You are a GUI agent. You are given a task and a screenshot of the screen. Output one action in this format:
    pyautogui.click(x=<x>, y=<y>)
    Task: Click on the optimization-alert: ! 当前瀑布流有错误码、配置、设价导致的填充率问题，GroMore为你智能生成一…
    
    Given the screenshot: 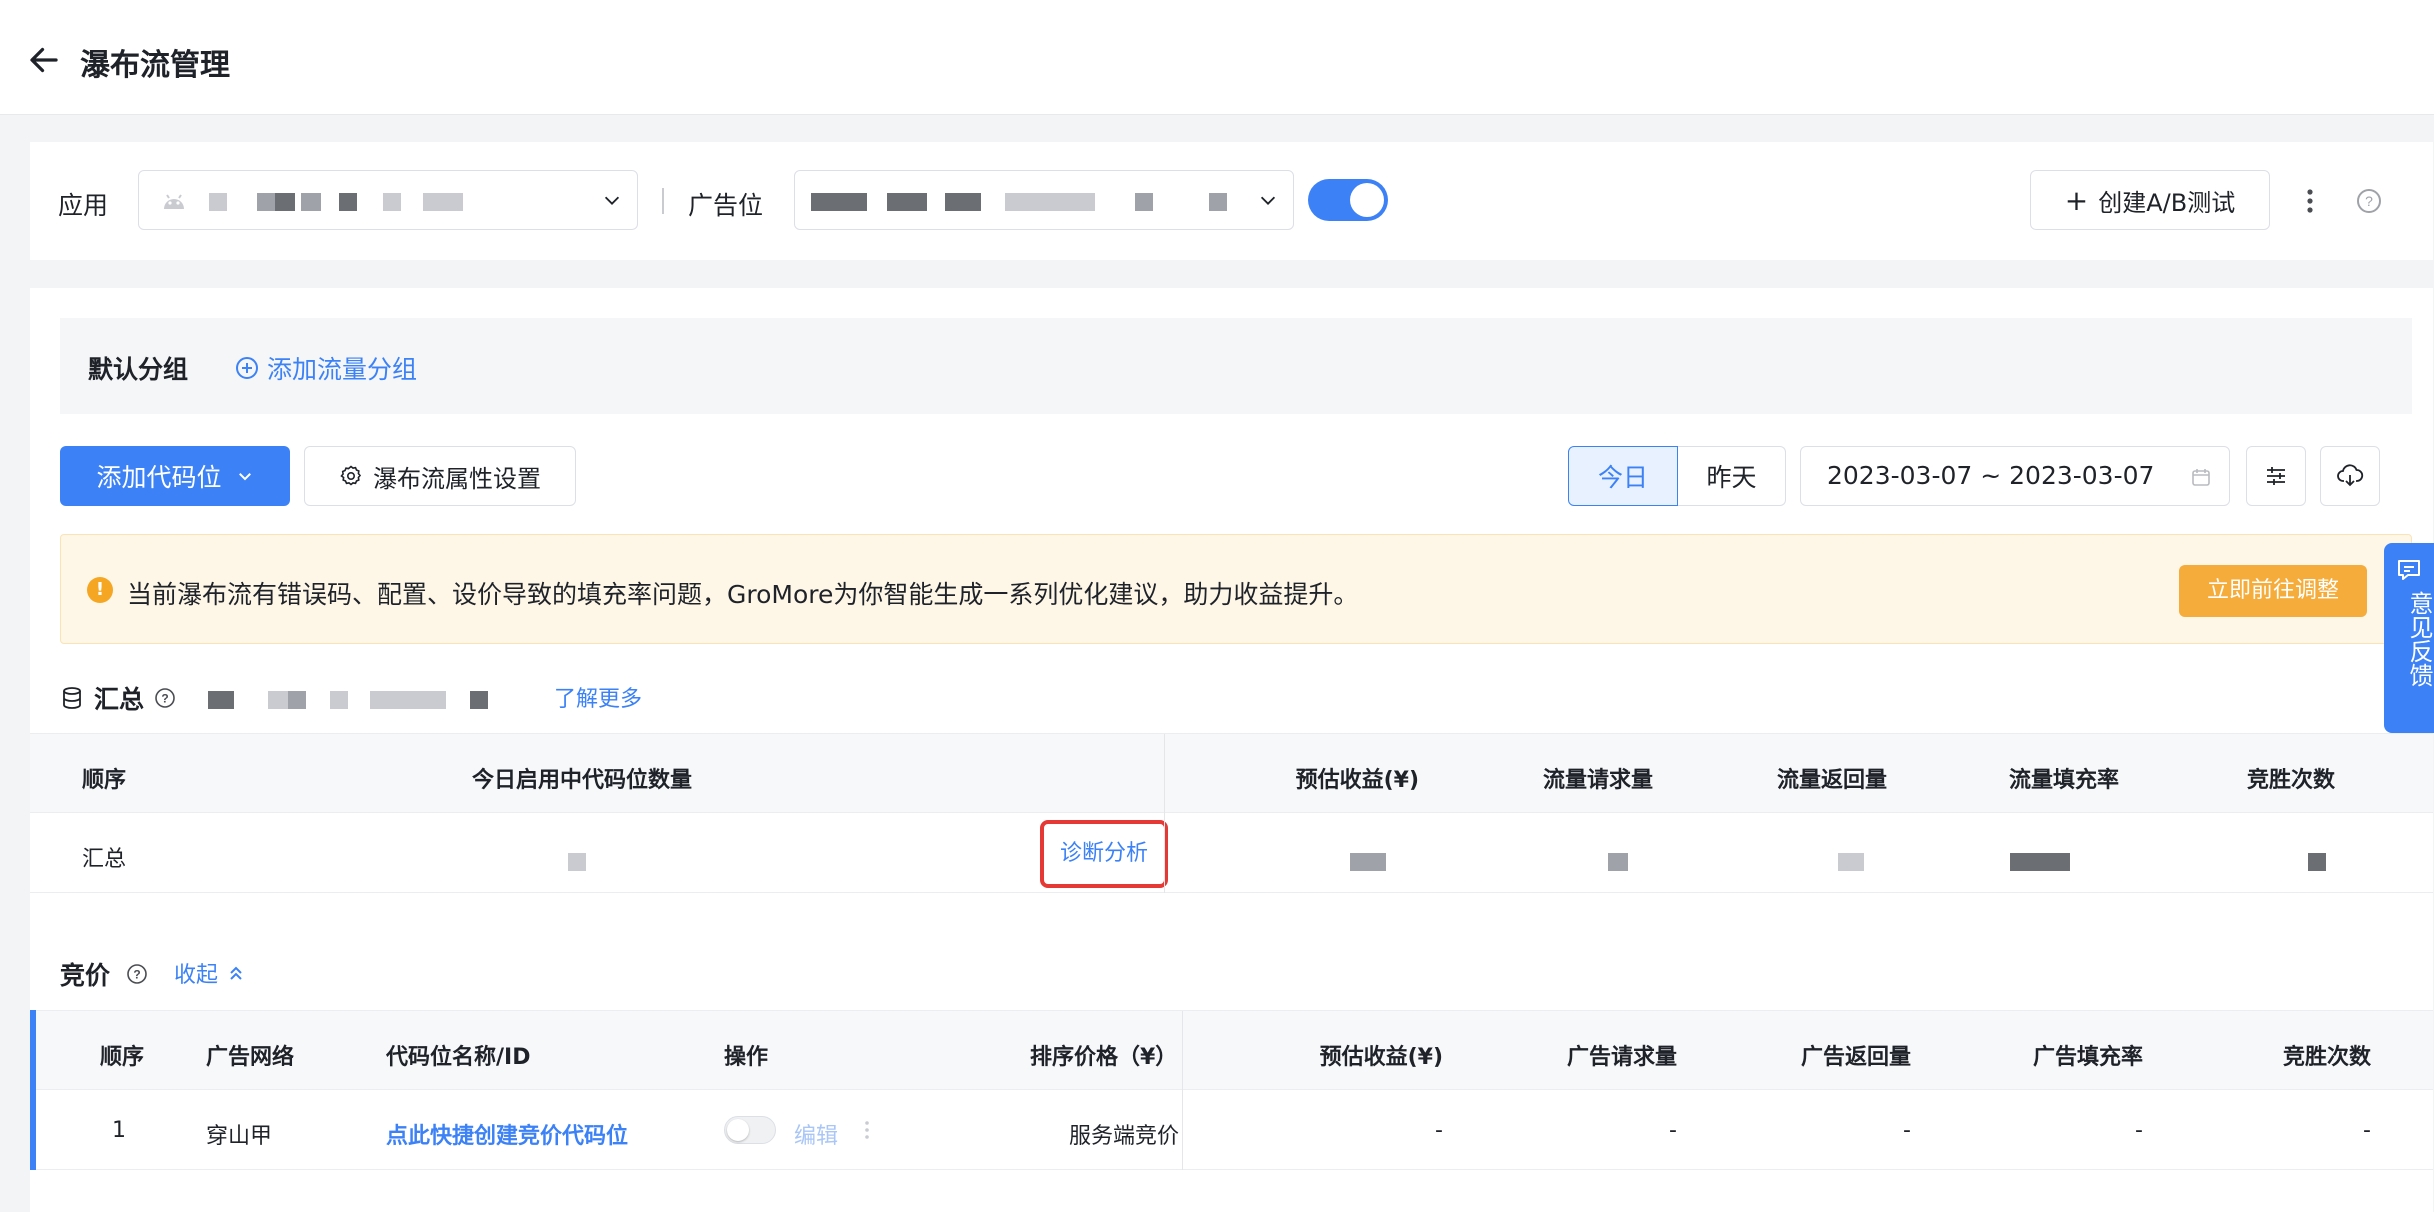 What is the action you would take?
    pyautogui.click(x=1236, y=589)
    